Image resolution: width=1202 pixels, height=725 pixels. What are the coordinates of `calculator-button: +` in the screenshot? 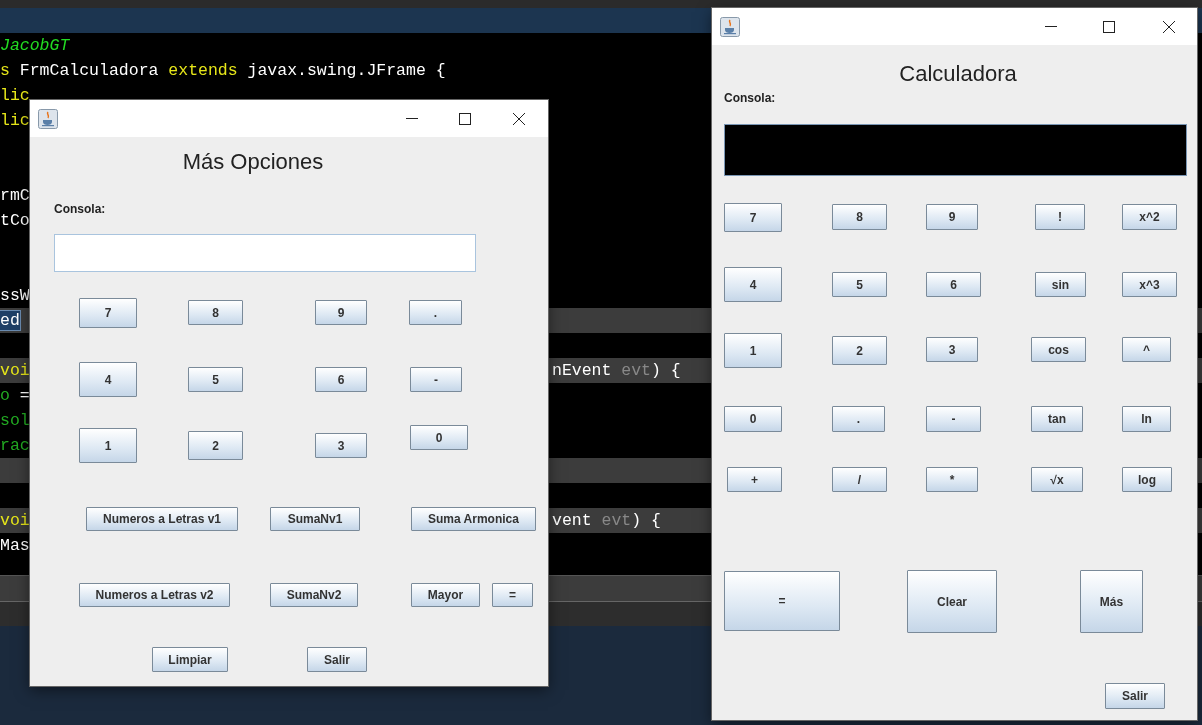 It's located at (754, 479).